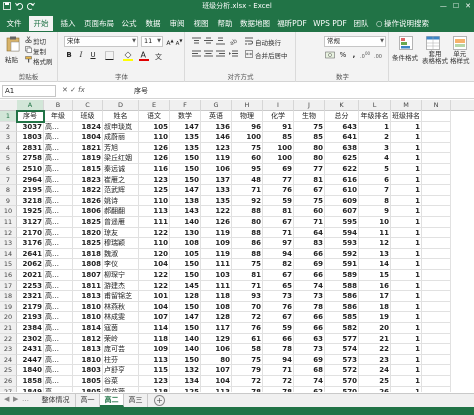  I want to click on table-cell: 3037, so click(30, 127).